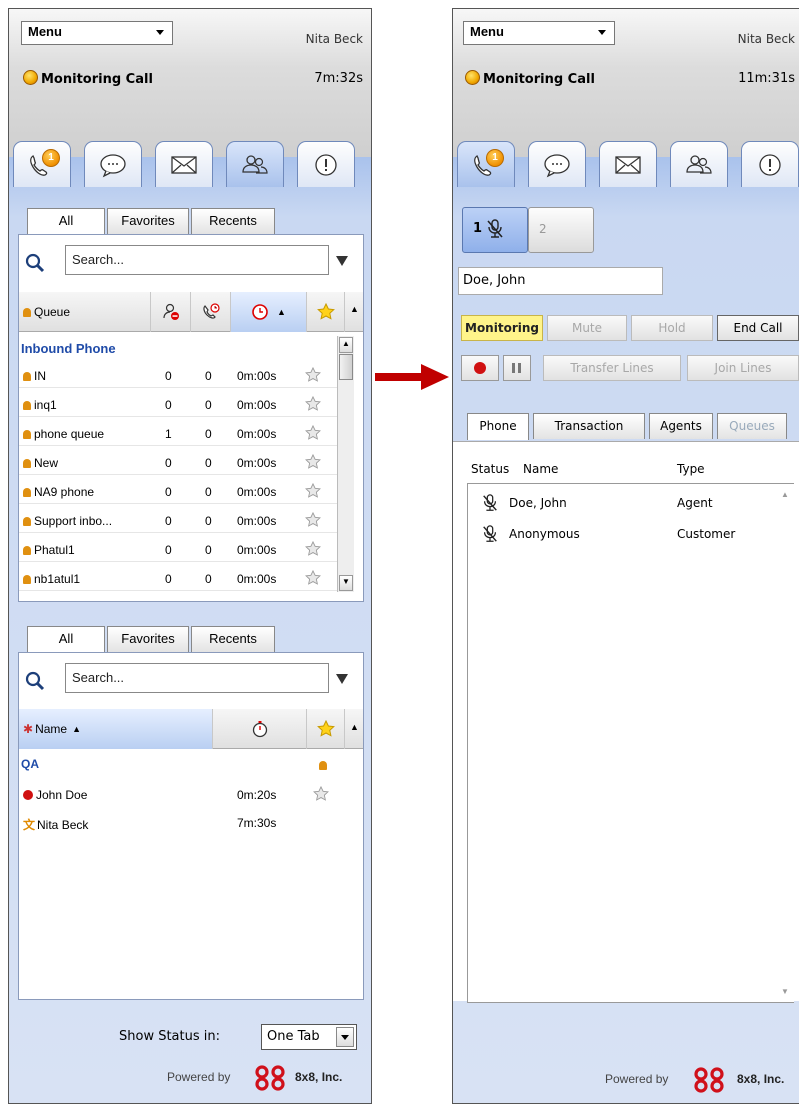  I want to click on tab-agents: Agents, so click(681, 426).